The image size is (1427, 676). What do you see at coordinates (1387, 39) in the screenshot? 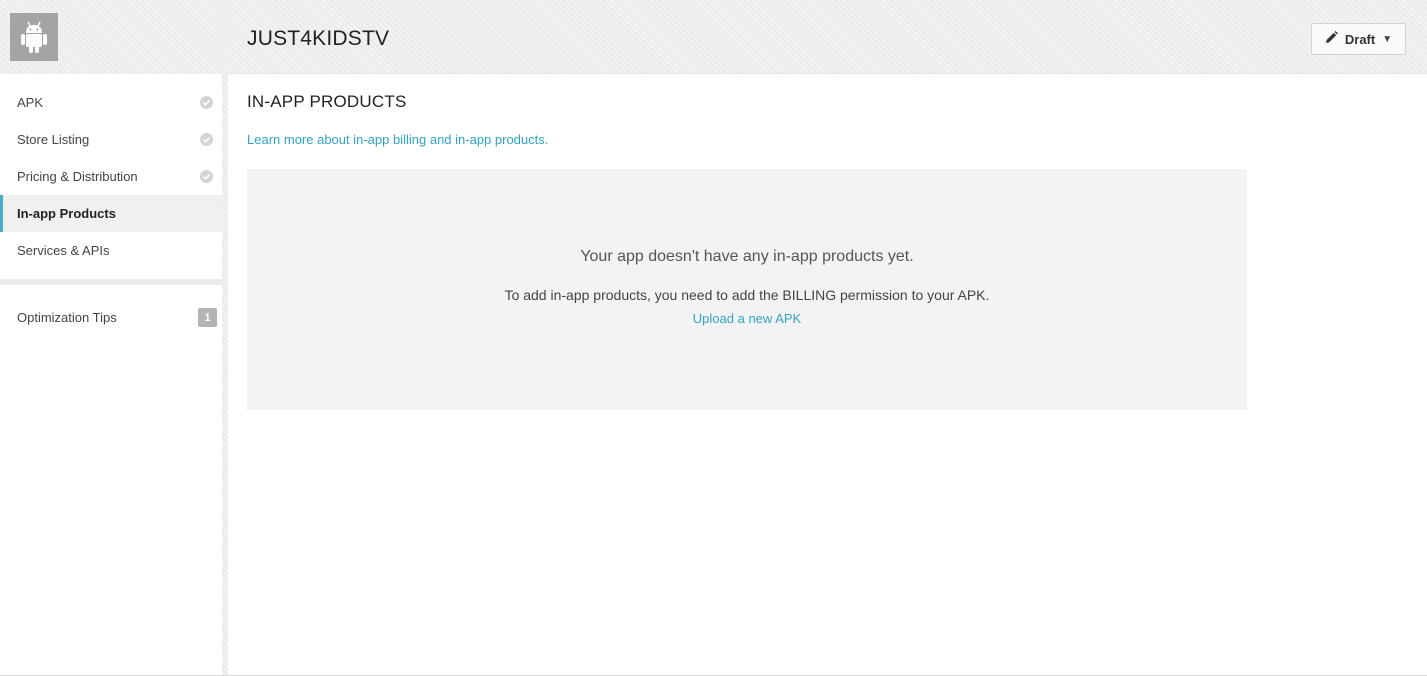
I see `caret-down-icon: ▼` at bounding box center [1387, 39].